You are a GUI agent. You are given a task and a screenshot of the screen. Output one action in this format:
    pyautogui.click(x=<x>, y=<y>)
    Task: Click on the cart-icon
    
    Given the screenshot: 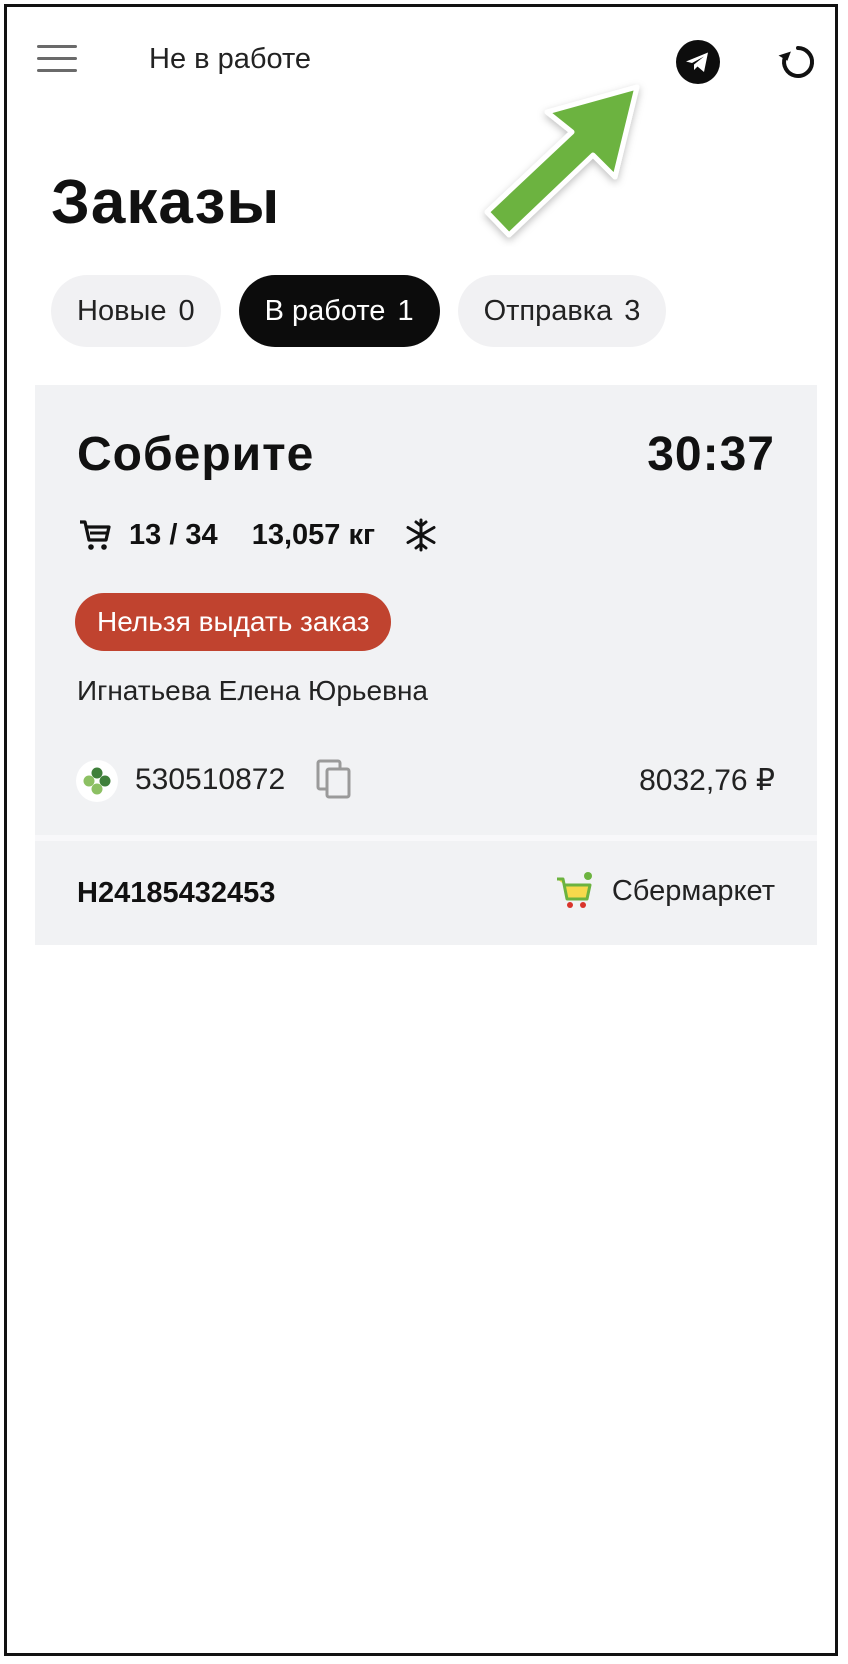 What is the action you would take?
    pyautogui.click(x=95, y=535)
    